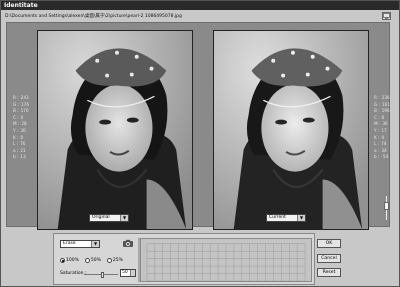  What do you see at coordinates (101, 217) in the screenshot?
I see `left-view-value: Original` at bounding box center [101, 217].